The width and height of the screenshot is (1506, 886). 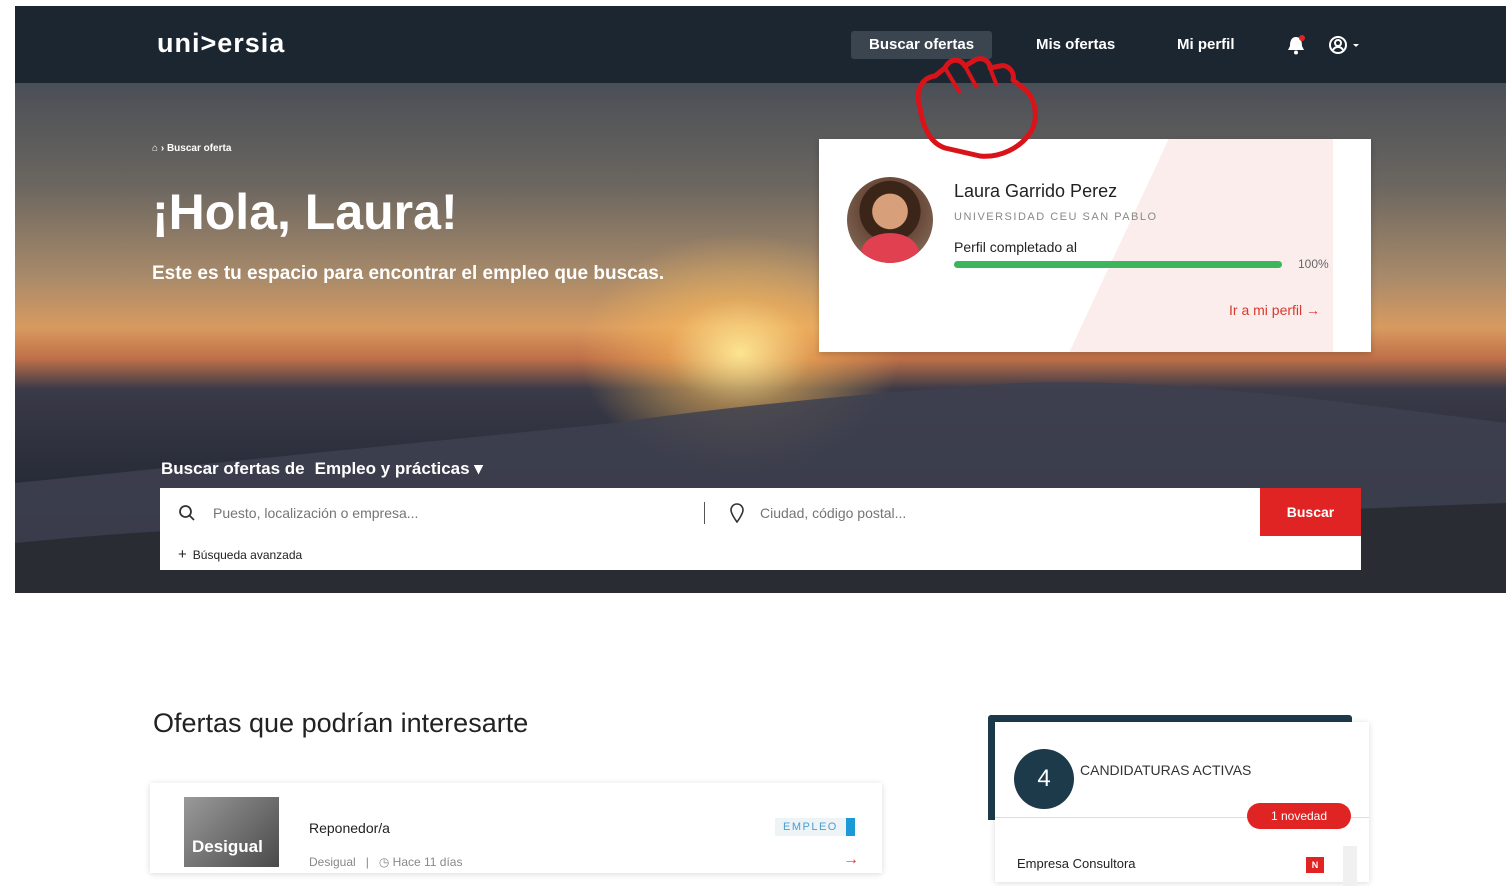 I want to click on breadcrumb: ⌂ › Buscar oferta, so click(x=192, y=148).